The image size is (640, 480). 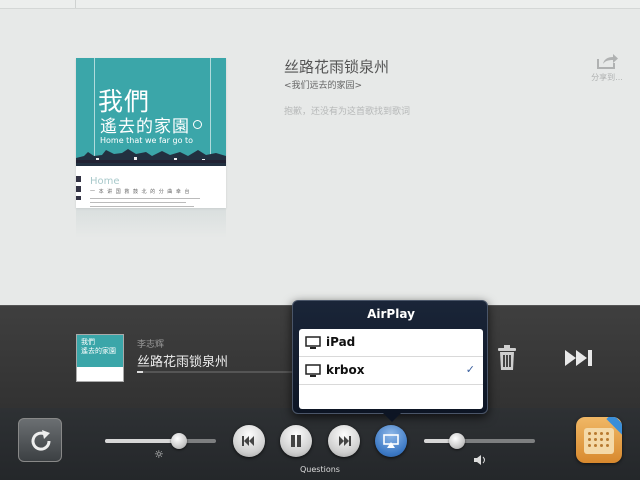 What do you see at coordinates (145, 127) in the screenshot?
I see `album-art-title-line2: 遙去的家園` at bounding box center [145, 127].